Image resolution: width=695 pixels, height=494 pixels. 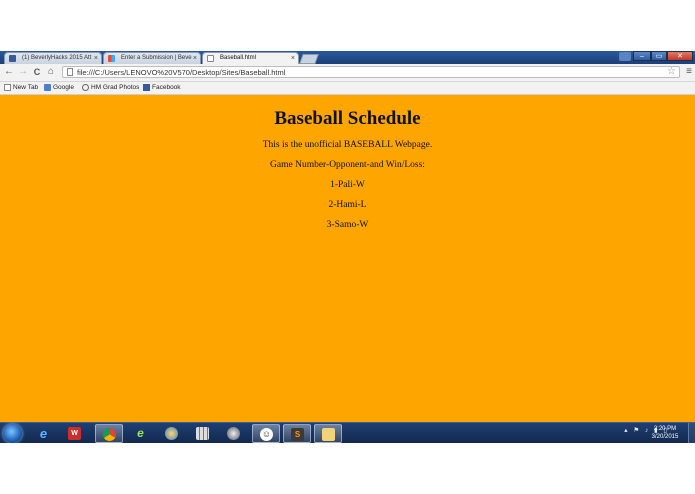 What do you see at coordinates (347, 118) in the screenshot?
I see `page-title: Baseball Schedule` at bounding box center [347, 118].